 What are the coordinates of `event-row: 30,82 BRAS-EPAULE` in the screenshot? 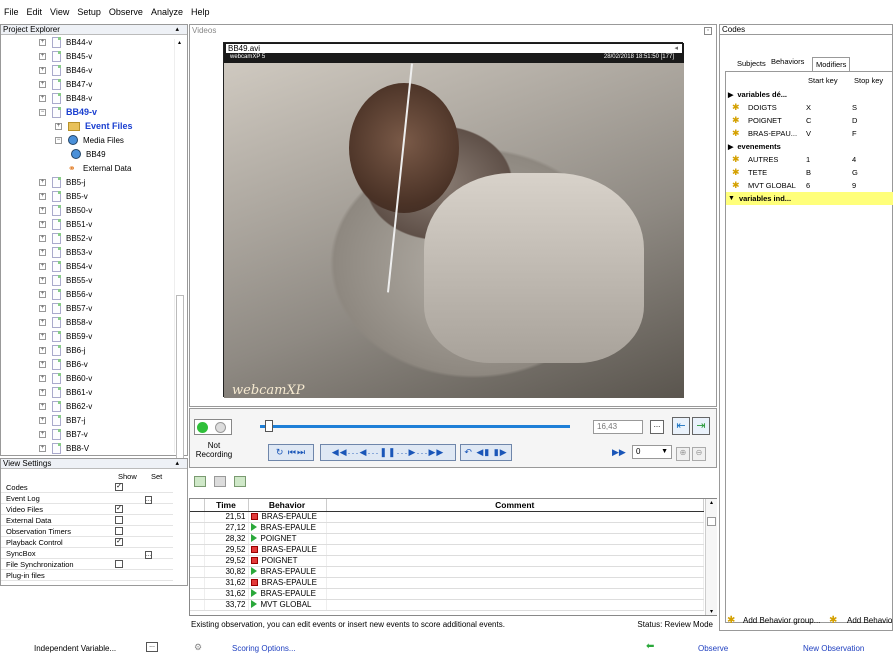 It's located at (447, 572).